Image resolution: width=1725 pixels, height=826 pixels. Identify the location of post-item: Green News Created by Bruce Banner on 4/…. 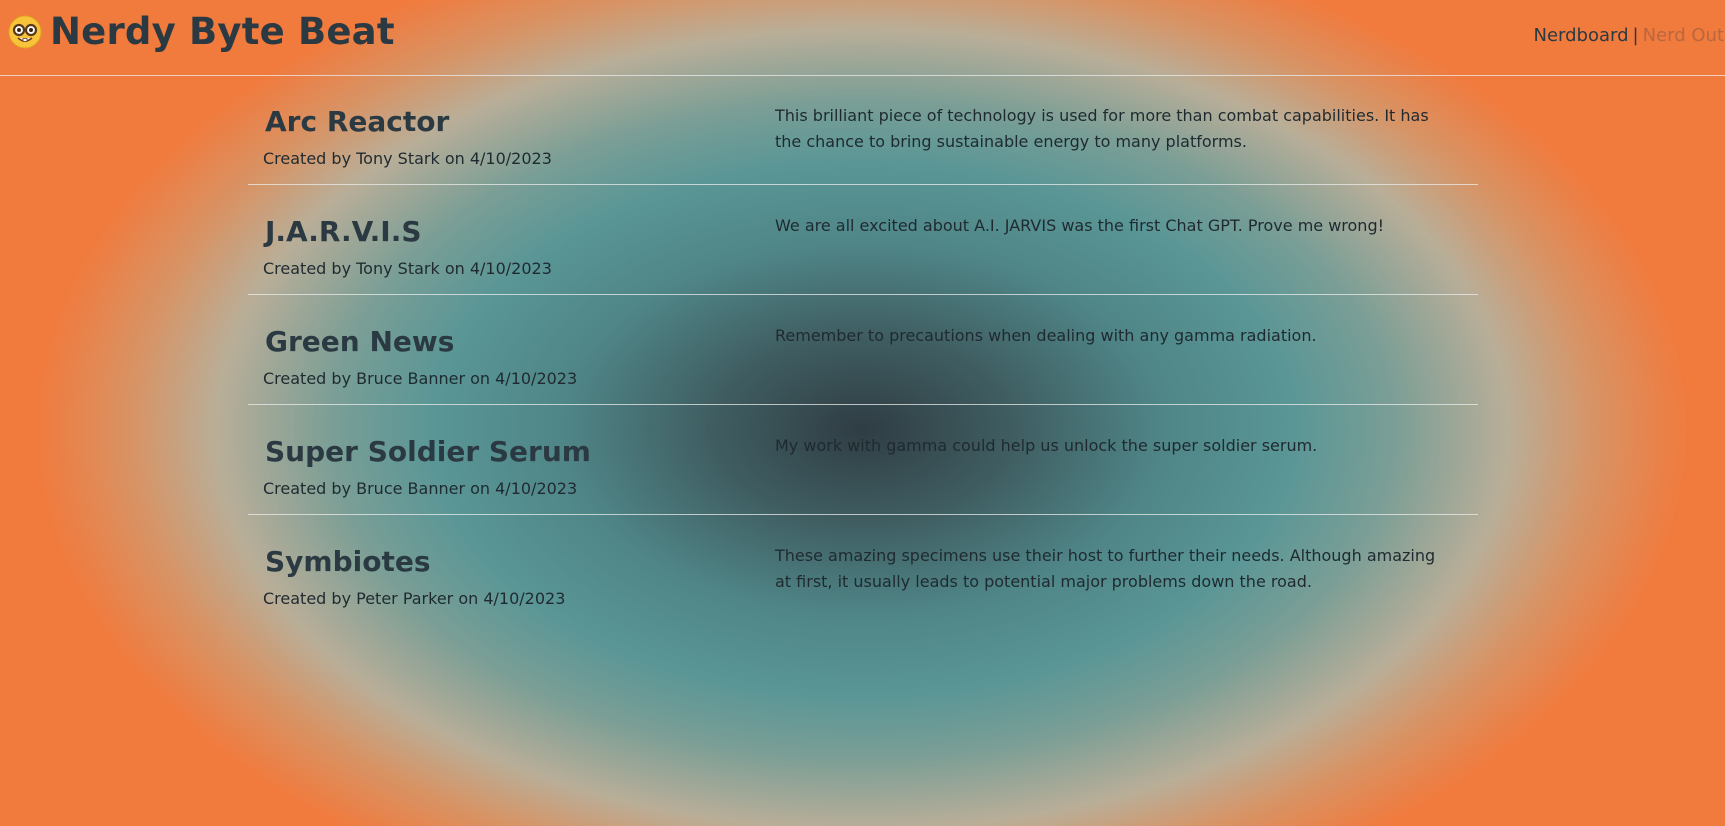
(863, 350).